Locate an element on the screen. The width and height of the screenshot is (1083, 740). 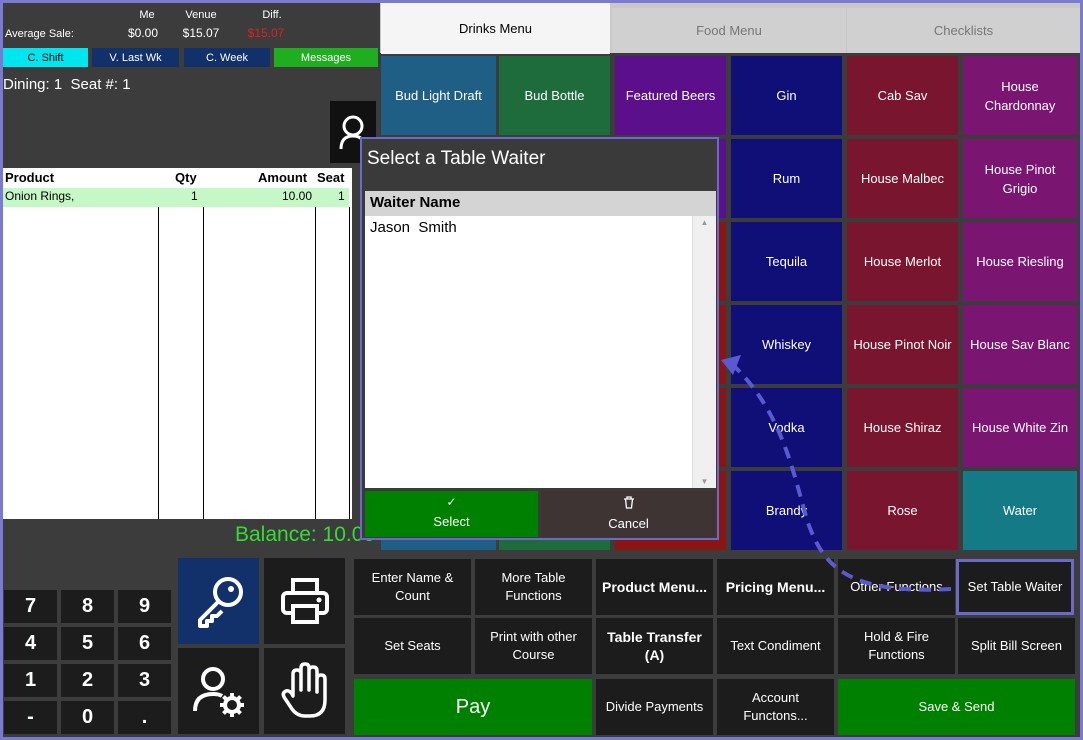
menu-item-house-pinot-grigio: House Pinot Grigio is located at coordinates (1020, 178).